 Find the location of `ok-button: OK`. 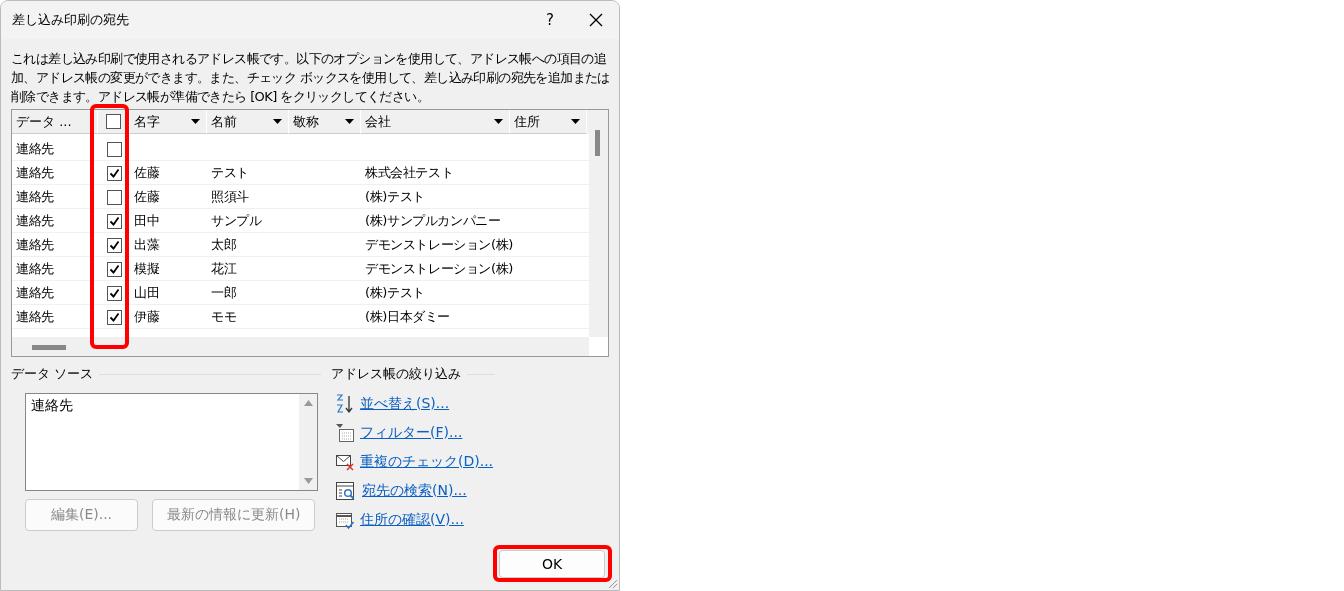

ok-button: OK is located at coordinates (552, 564).